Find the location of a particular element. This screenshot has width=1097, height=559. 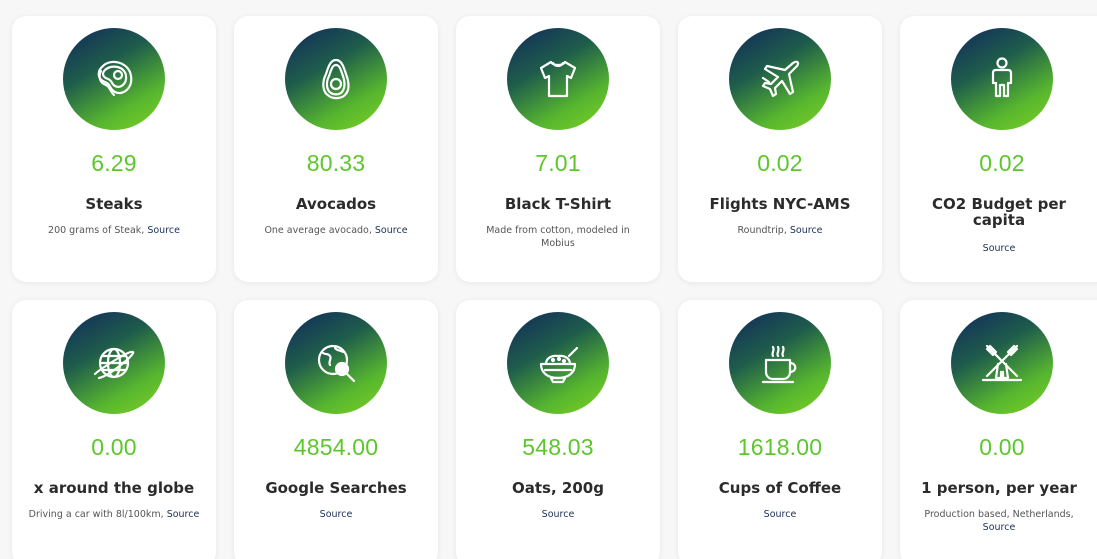

card-description-text: One average avocado, is located at coordinates (318, 230).